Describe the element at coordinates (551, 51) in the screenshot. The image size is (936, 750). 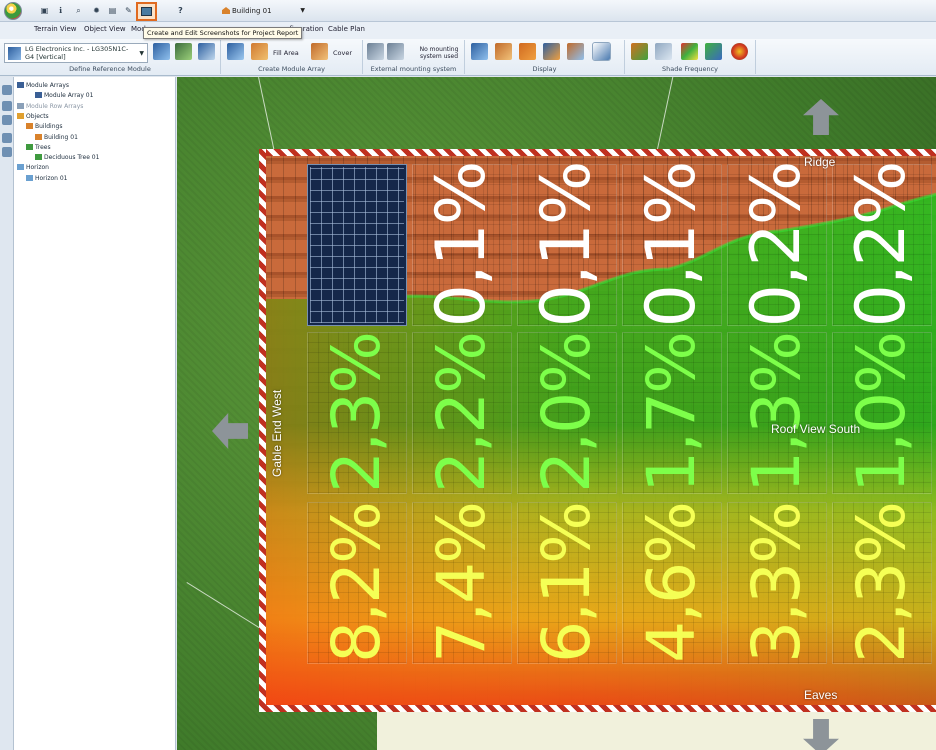
I see `display-mixed-icon` at that location.